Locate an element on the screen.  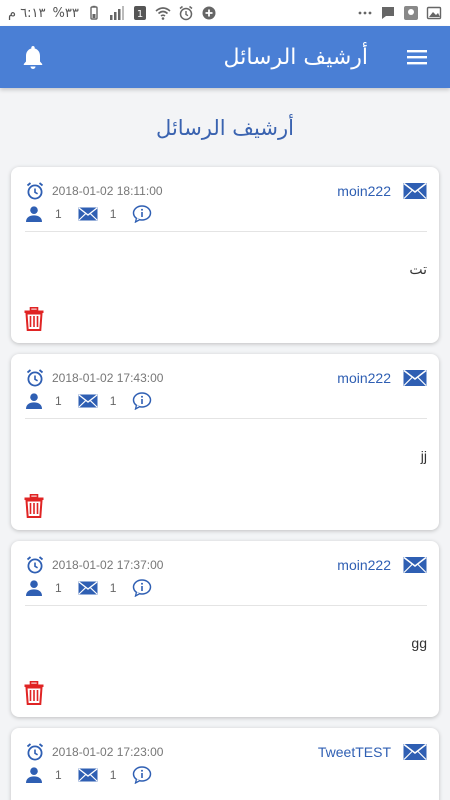
image-notification-icon is located at coordinates (434, 13).